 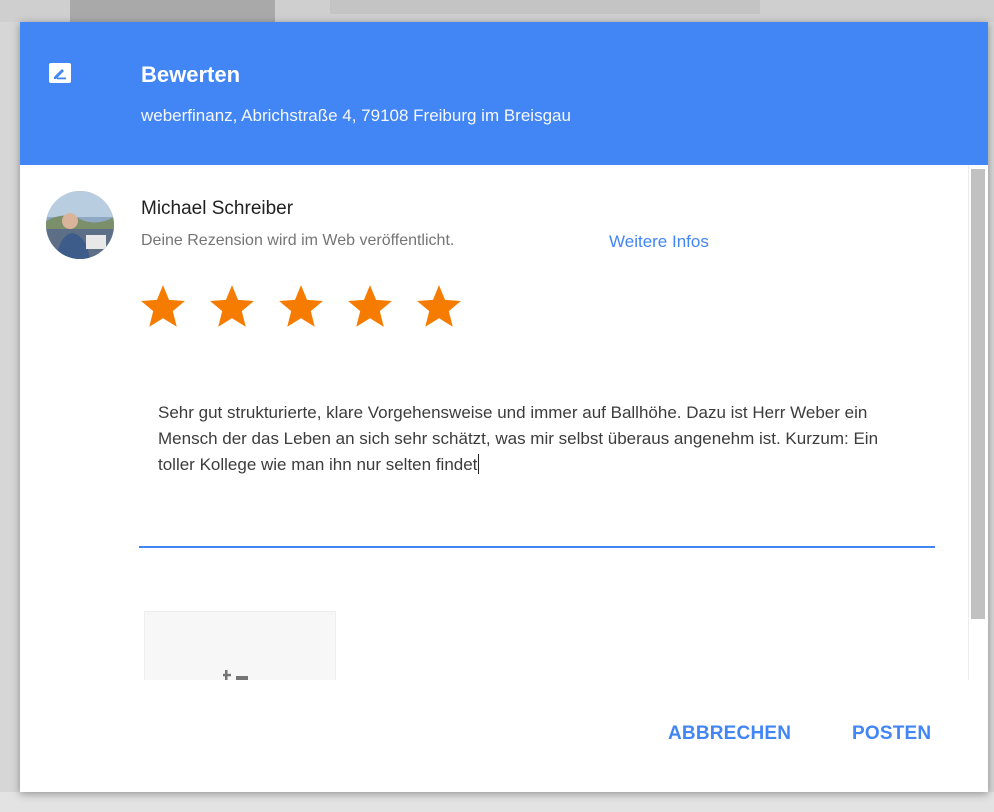 I want to click on star-3-icon, so click(x=301, y=307).